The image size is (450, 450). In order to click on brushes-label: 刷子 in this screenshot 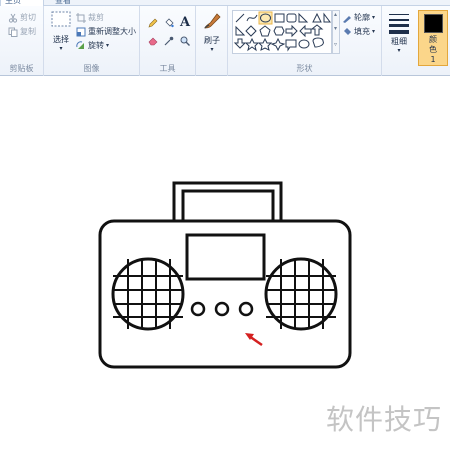, I will do `click(212, 40)`.